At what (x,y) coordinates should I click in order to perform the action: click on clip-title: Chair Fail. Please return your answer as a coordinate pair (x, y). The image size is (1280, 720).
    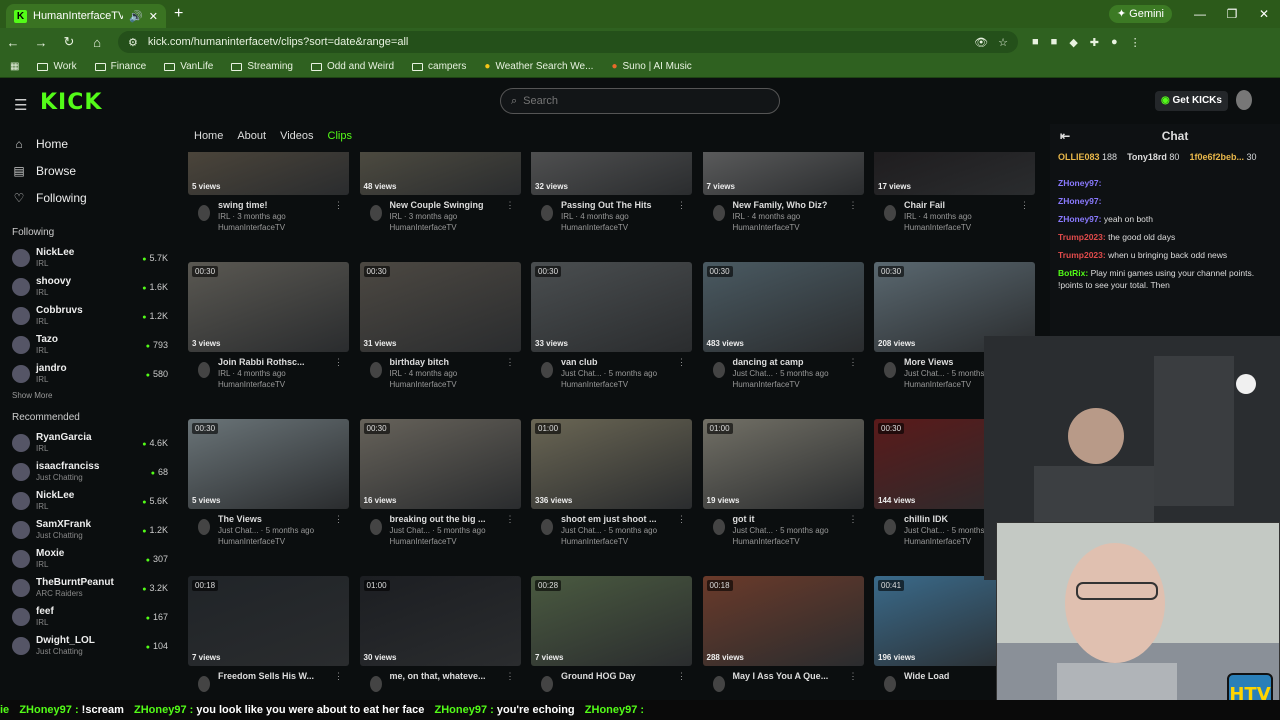
    Looking at the image, I should click on (957, 205).